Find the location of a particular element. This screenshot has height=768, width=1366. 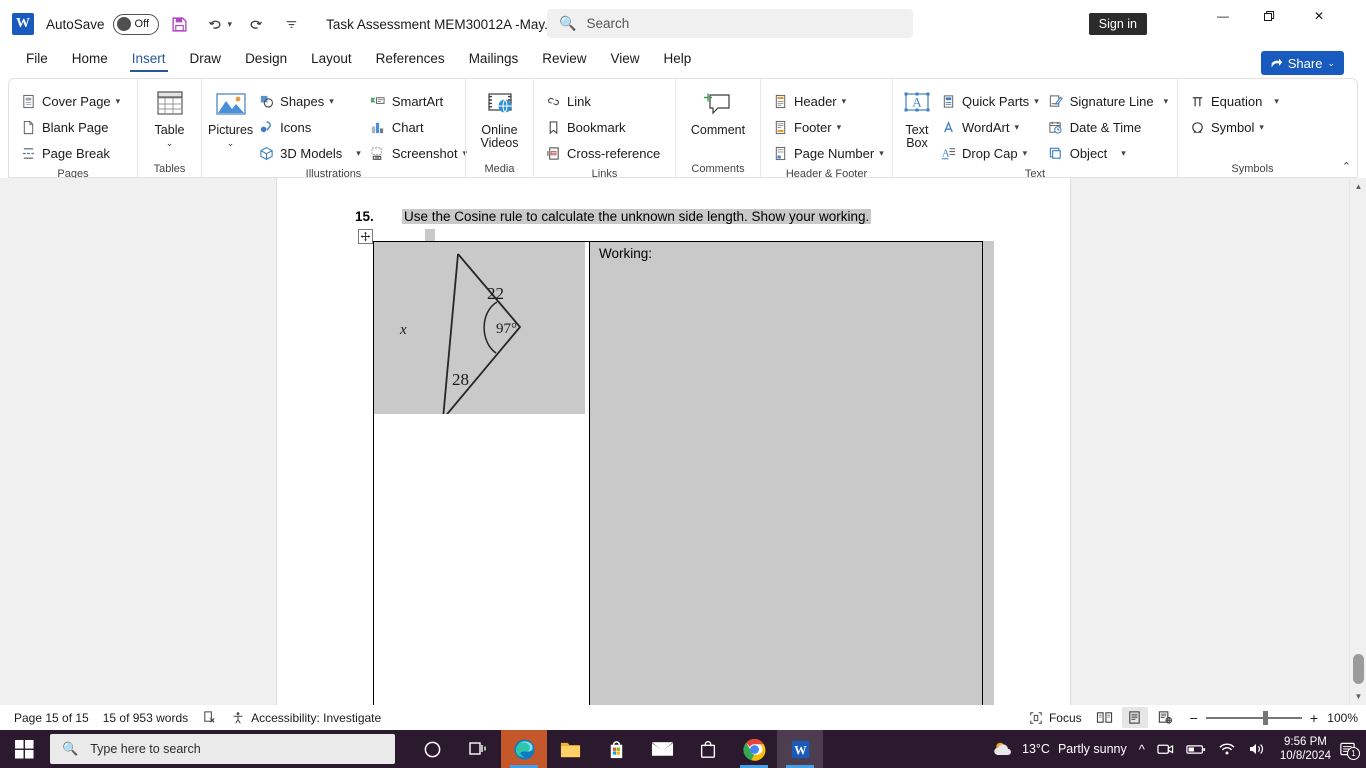

tab-home: Home is located at coordinates (90, 60).